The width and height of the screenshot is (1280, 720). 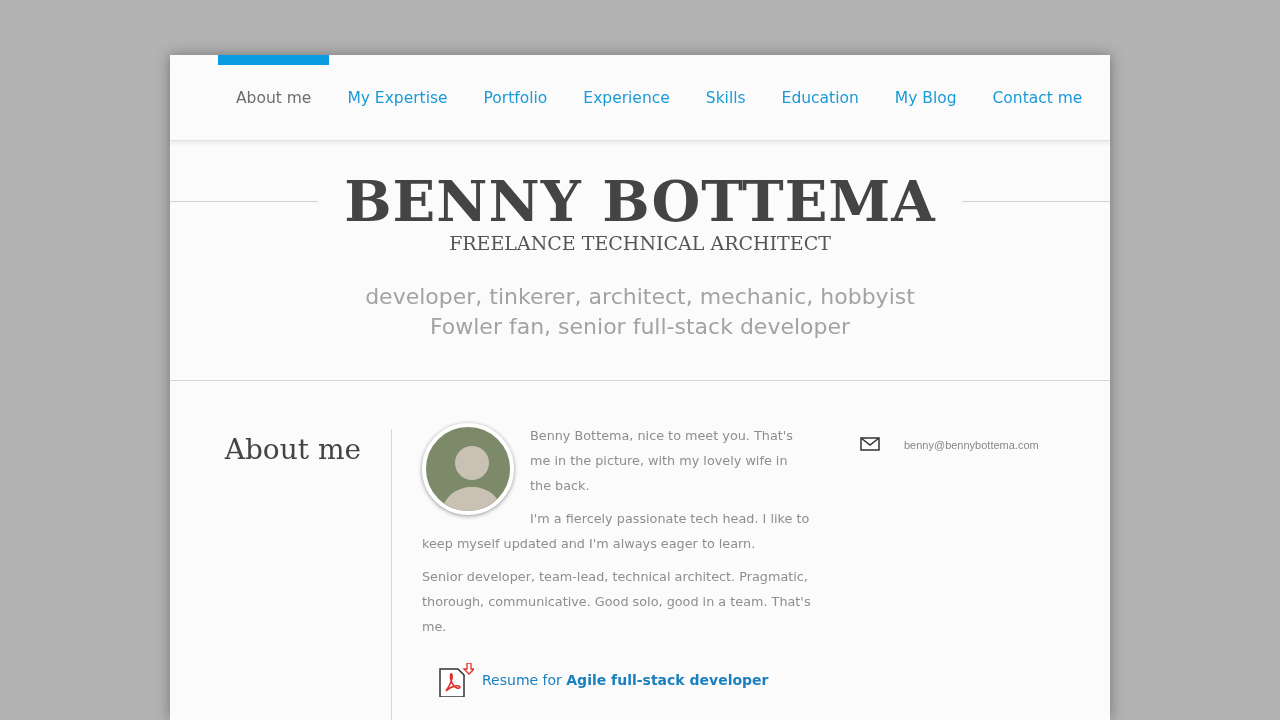 What do you see at coordinates (870, 444) in the screenshot?
I see `mail-icon` at bounding box center [870, 444].